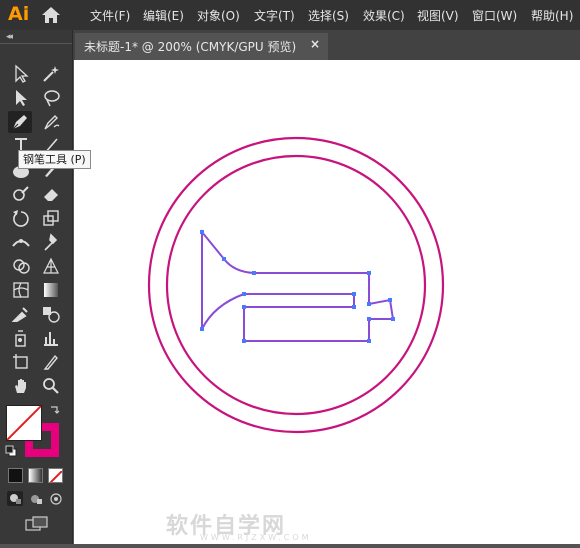 This screenshot has height=548, width=580. What do you see at coordinates (20, 122) in the screenshot?
I see `pen-tool` at bounding box center [20, 122].